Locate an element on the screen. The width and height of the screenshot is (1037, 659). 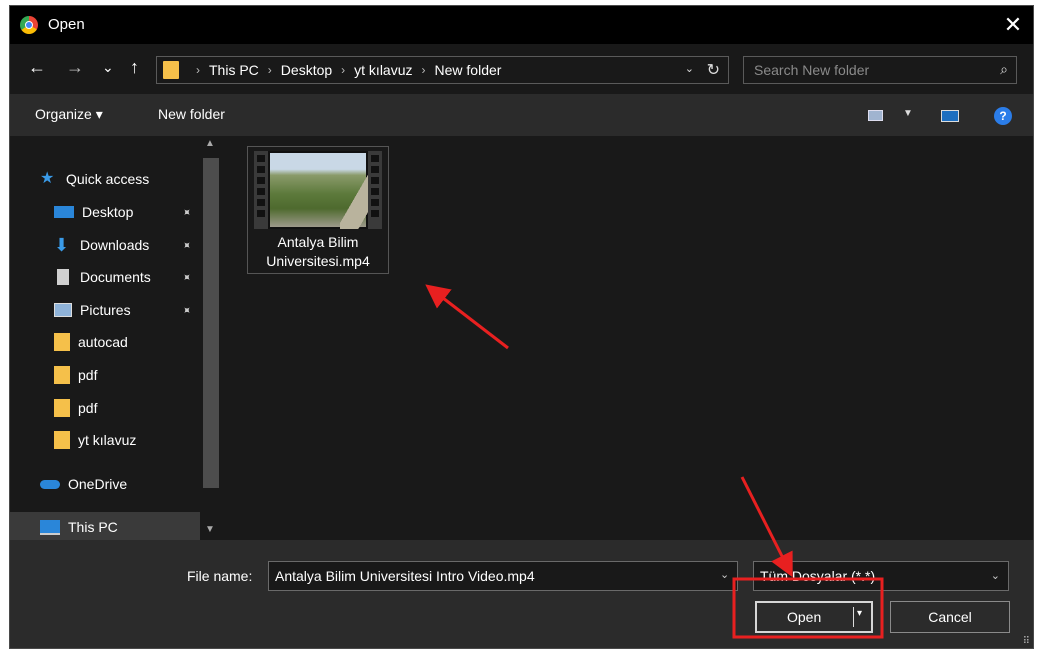
file-name-label: Antalya Bilim Universitesi.mp4 is located at coordinates (318, 252).